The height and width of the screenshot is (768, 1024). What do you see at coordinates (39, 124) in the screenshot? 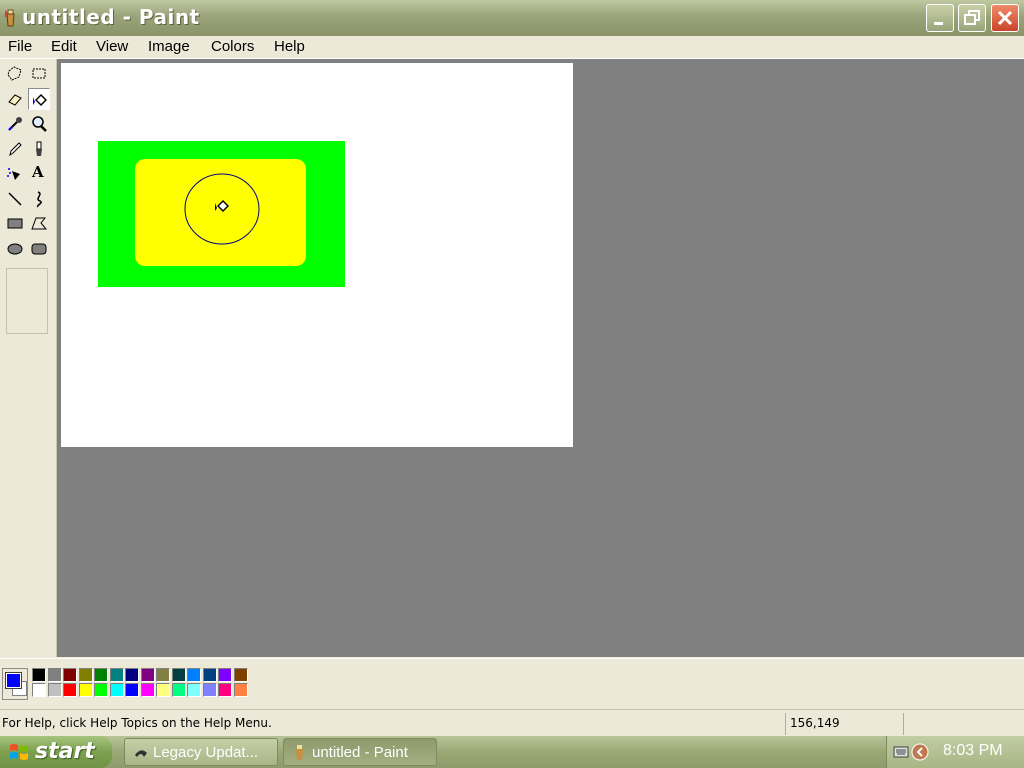
I see `magnifier-tool` at bounding box center [39, 124].